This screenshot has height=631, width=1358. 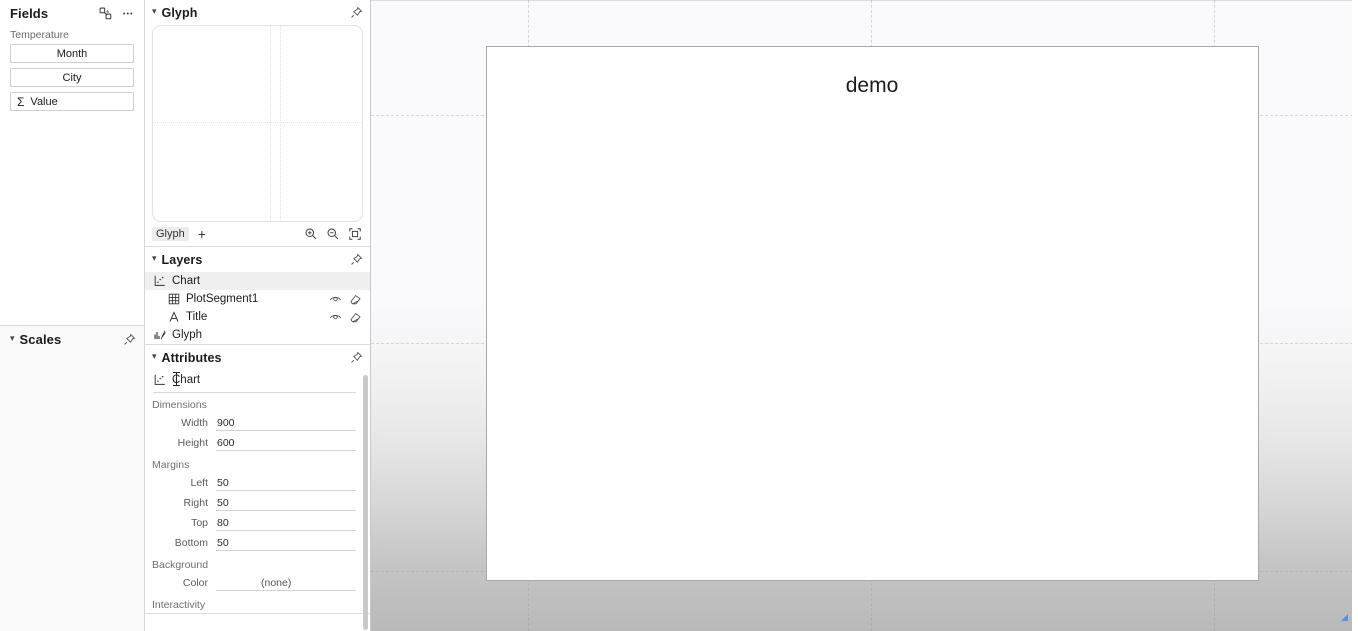 What do you see at coordinates (1355, 315) in the screenshot?
I see `canvas-right-edge` at bounding box center [1355, 315].